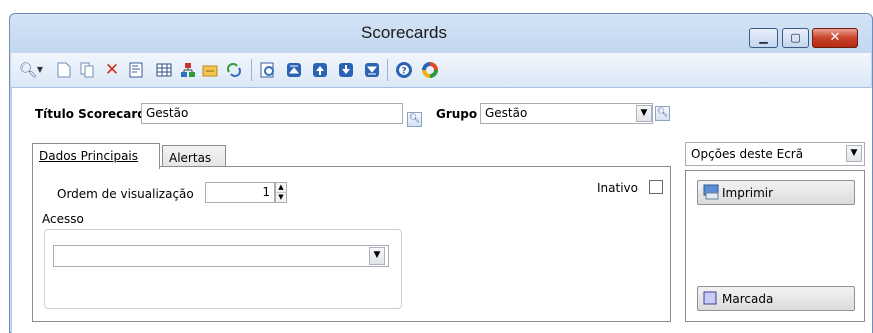  Describe the element at coordinates (662, 113) in the screenshot. I see `grupo-lookup-icon: 🔍︎` at that location.